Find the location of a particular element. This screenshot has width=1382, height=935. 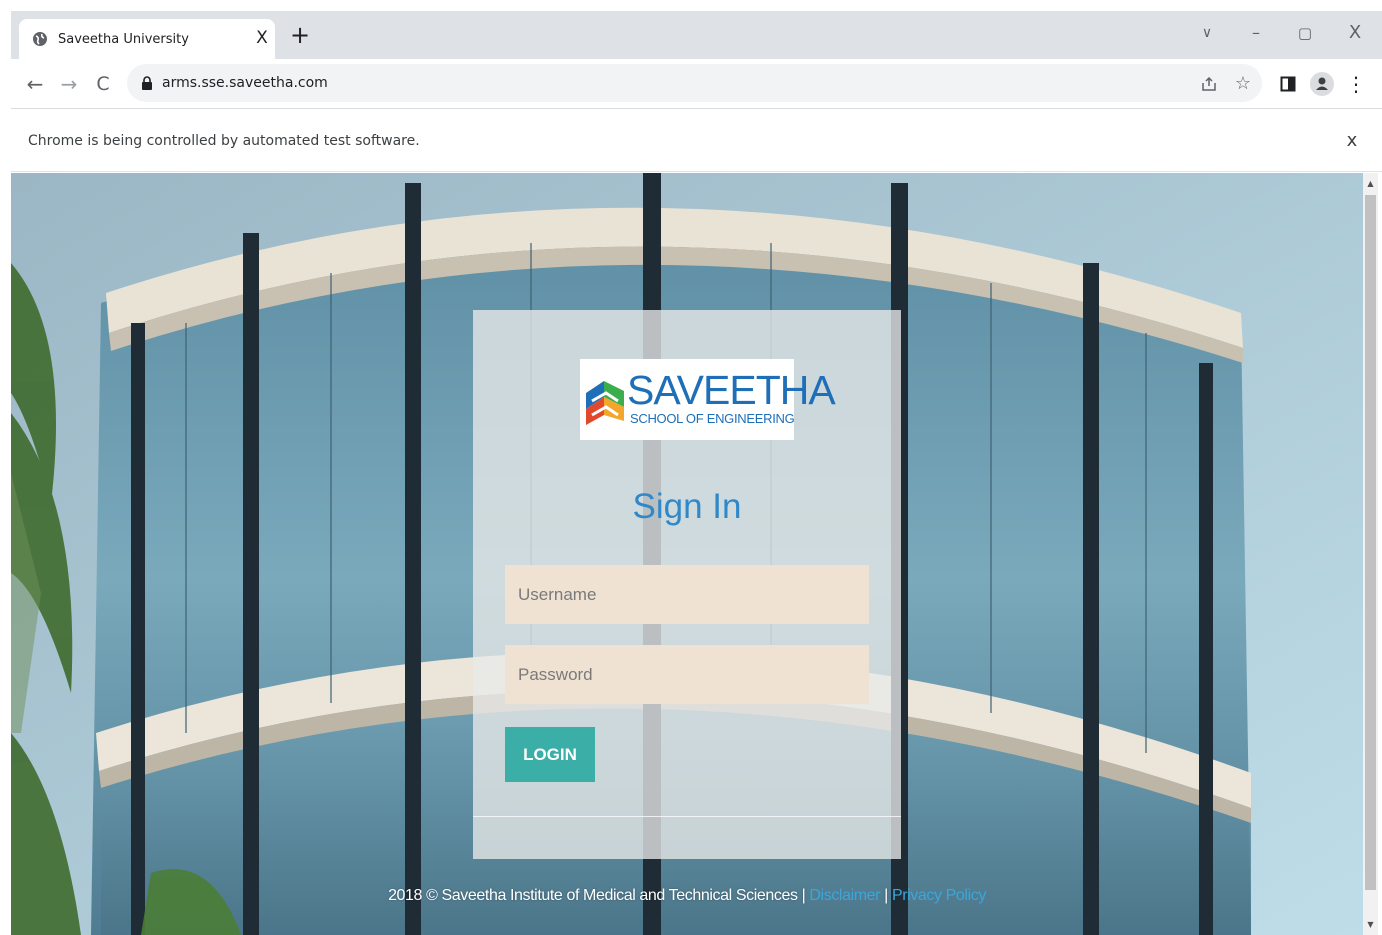

back-button: ← is located at coordinates (35, 84).